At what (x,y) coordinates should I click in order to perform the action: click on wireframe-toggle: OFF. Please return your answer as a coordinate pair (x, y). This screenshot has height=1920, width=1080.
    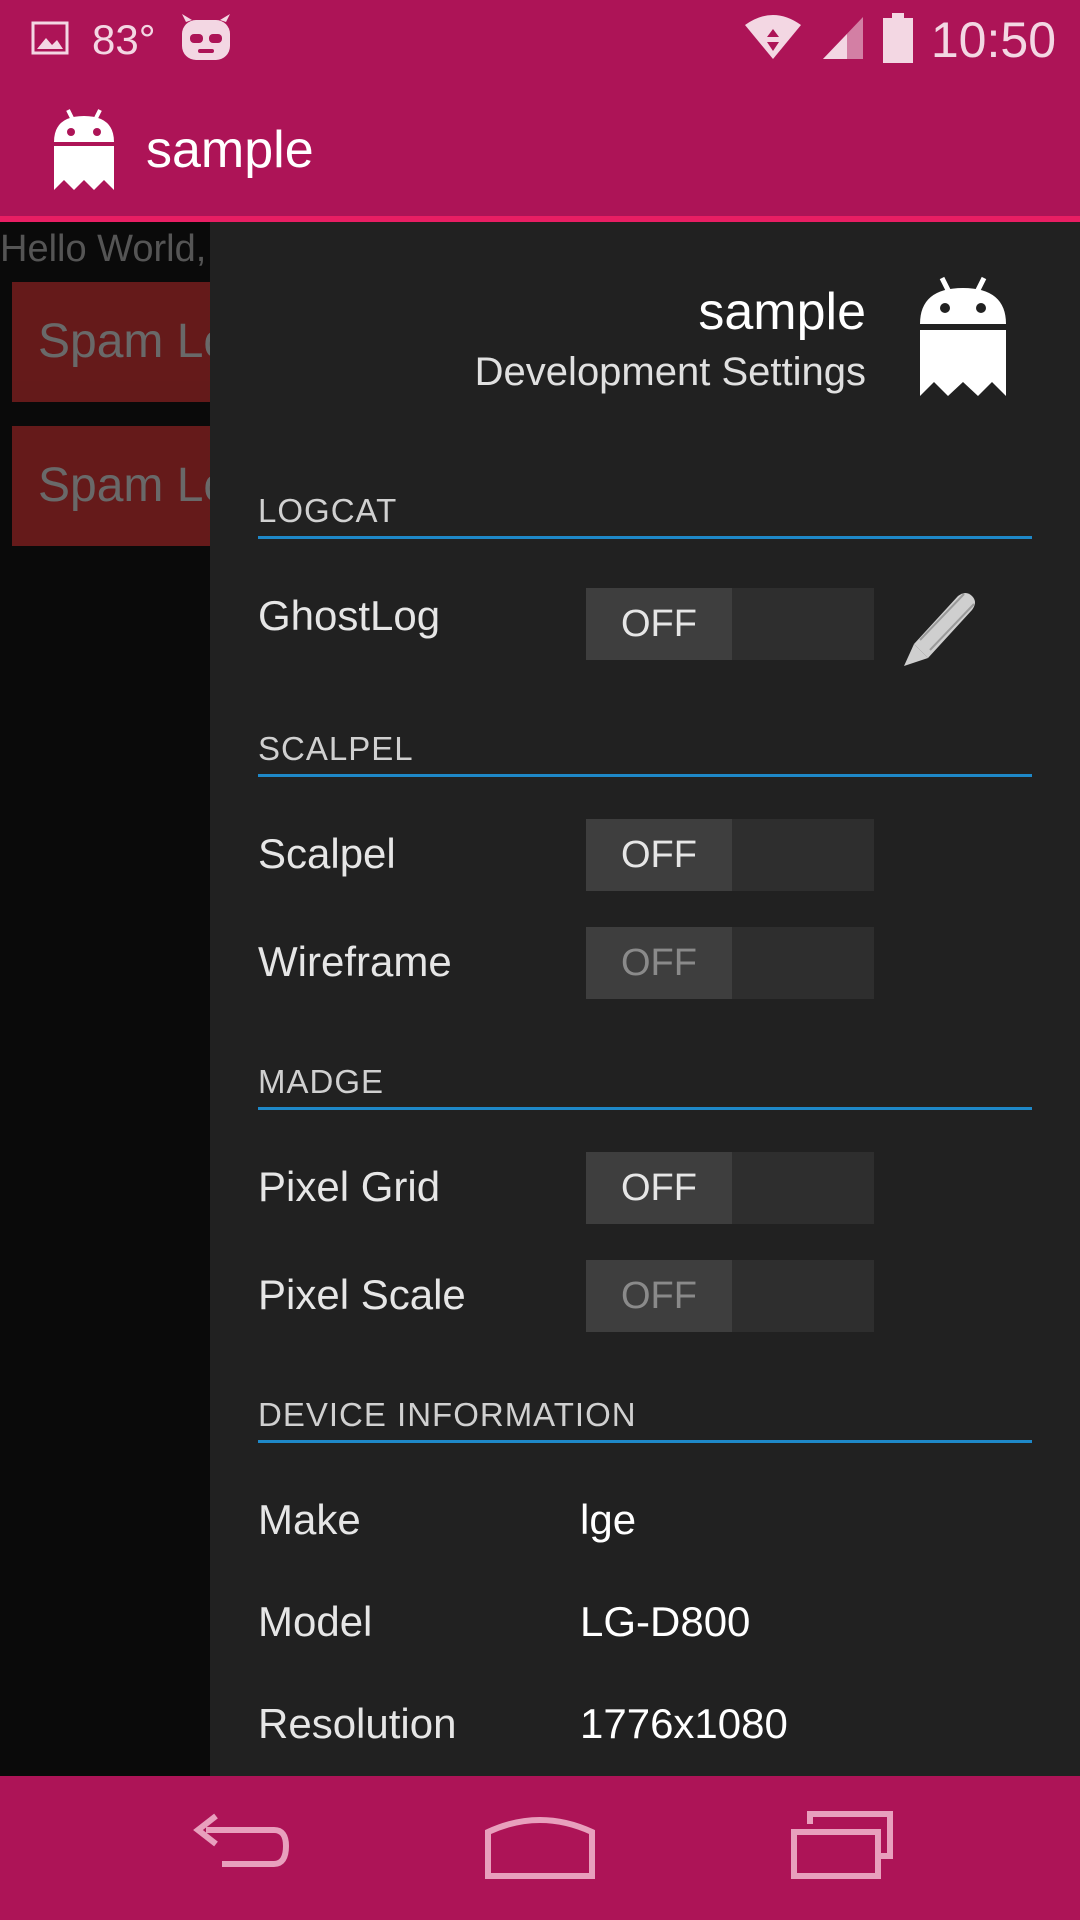
    Looking at the image, I should click on (730, 963).